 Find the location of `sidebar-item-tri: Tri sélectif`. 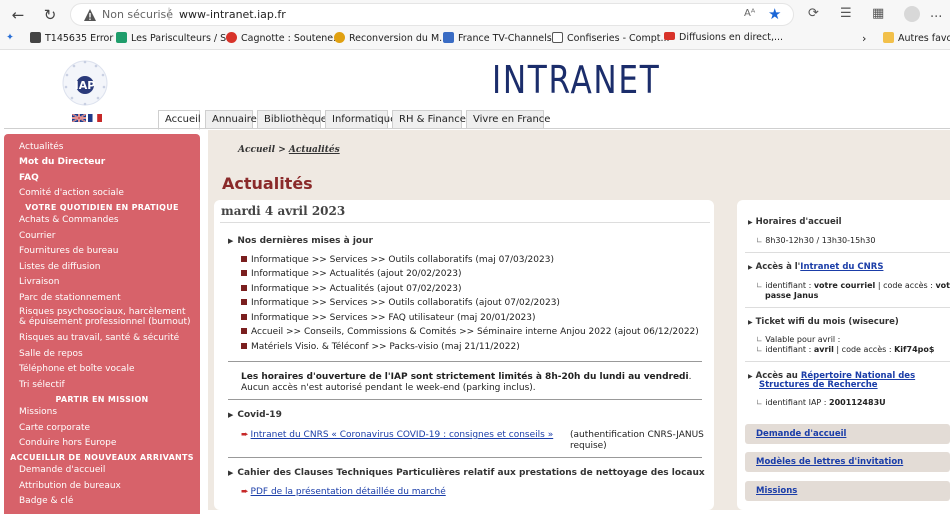

sidebar-item-tri: Tri sélectif is located at coordinates (42, 385).